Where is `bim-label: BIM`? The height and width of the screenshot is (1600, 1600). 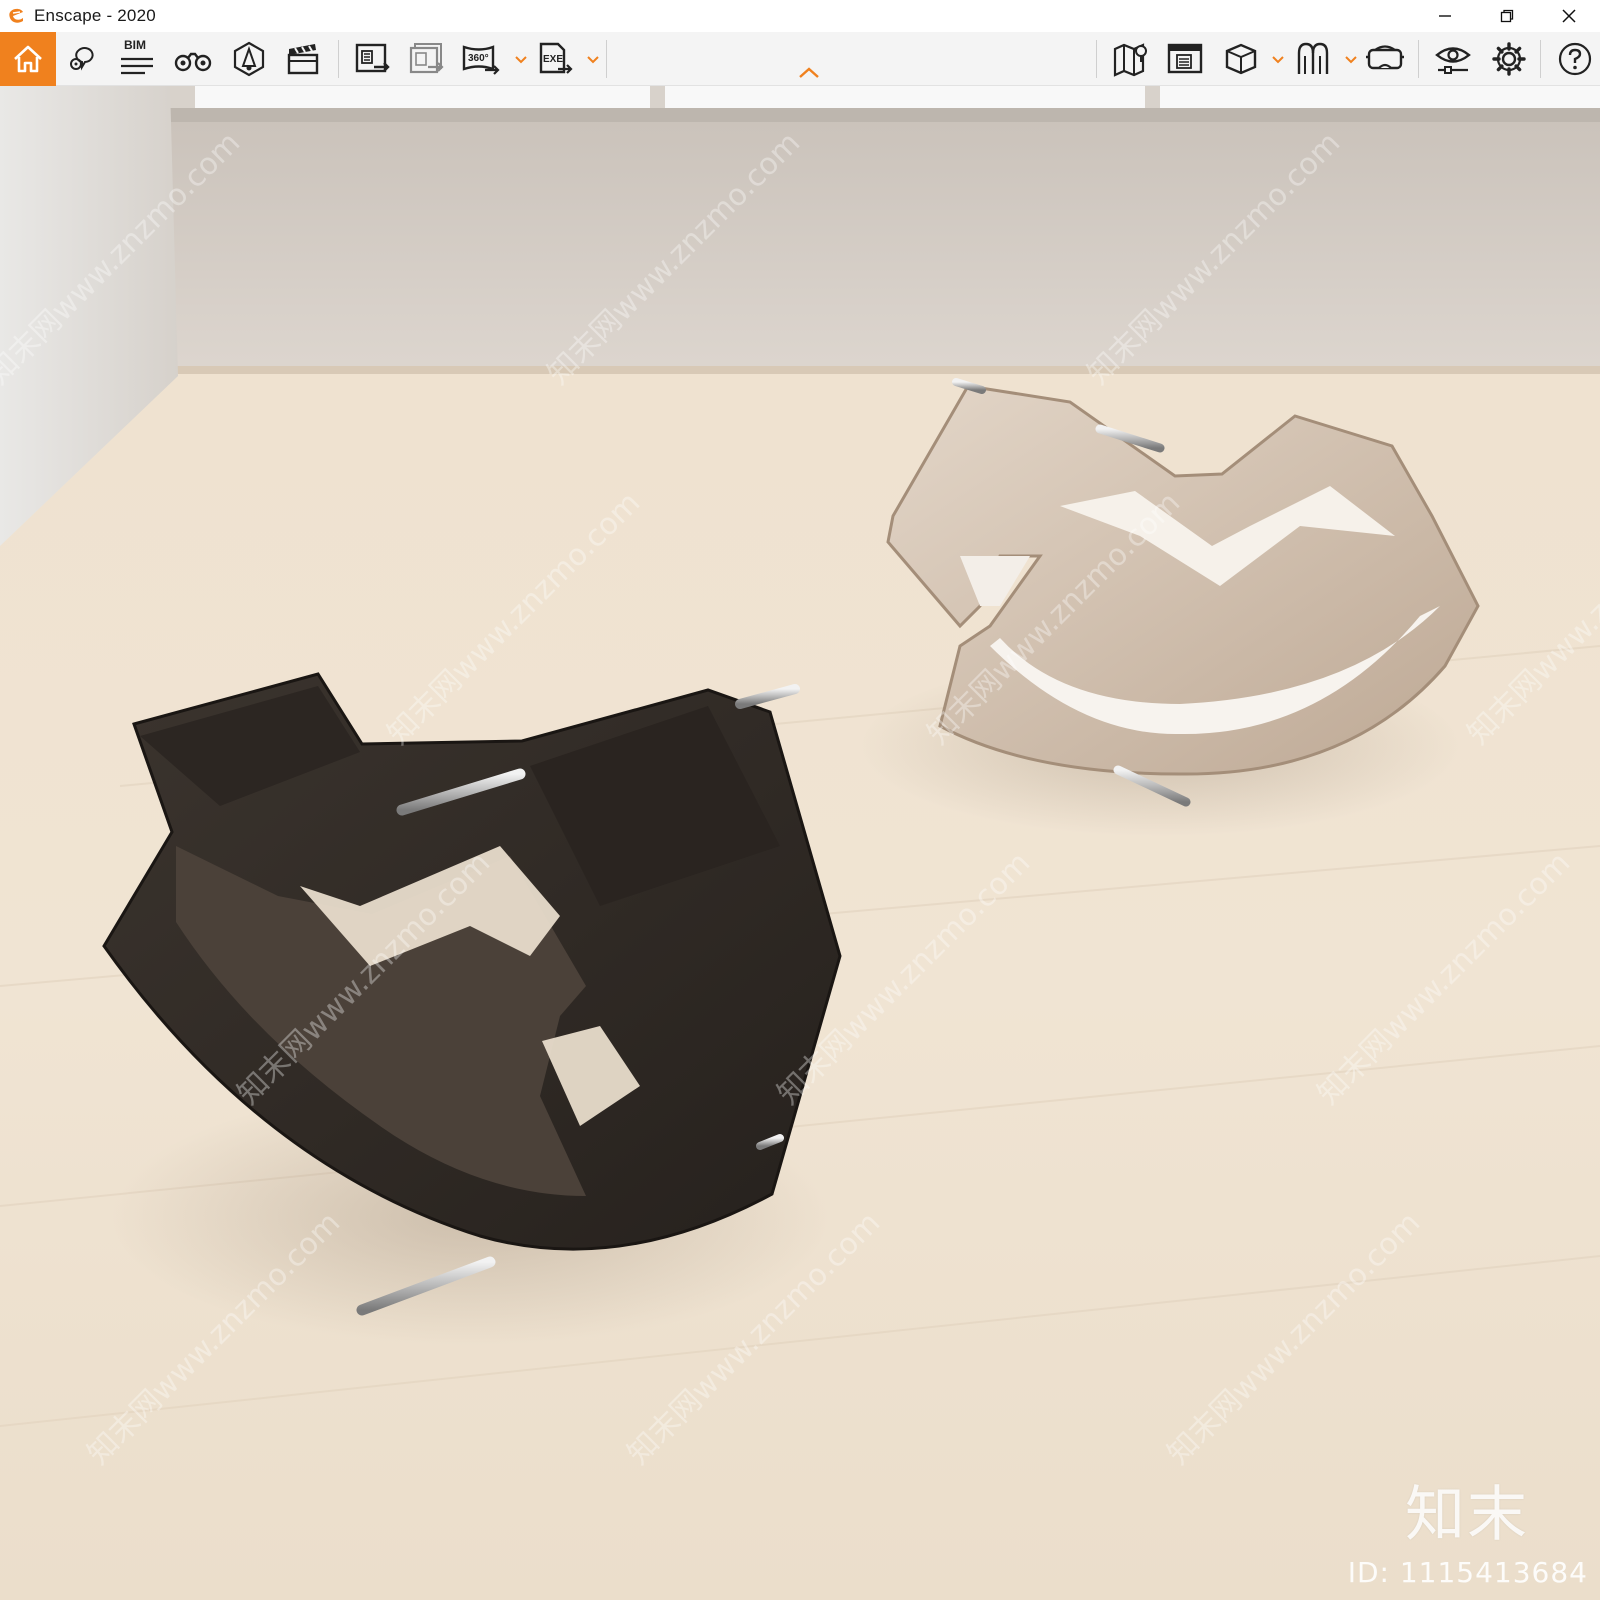
bim-label: BIM is located at coordinates (135, 45).